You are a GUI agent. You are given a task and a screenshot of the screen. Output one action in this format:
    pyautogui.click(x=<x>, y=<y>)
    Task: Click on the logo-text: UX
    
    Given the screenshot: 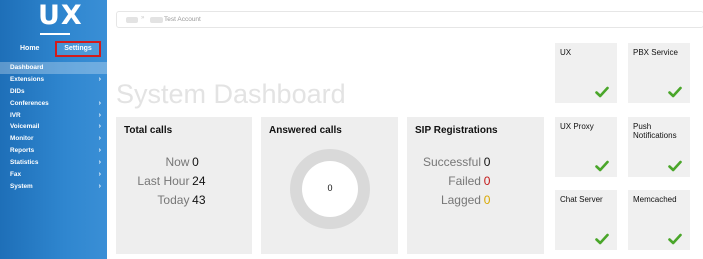 What is the action you would take?
    pyautogui.click(x=60, y=15)
    